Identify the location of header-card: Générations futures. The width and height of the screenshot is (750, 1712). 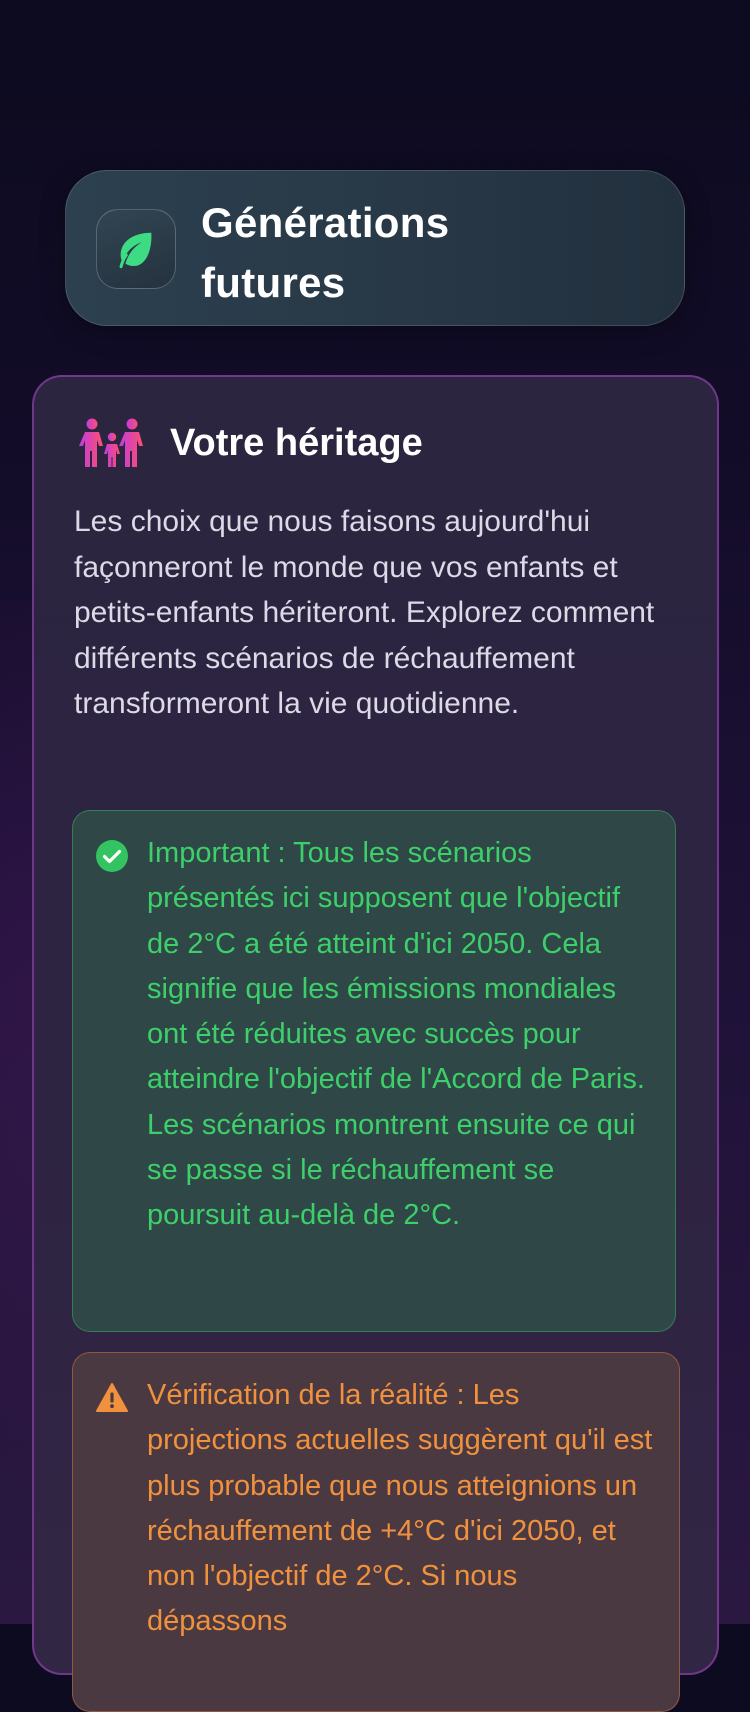
(375, 248).